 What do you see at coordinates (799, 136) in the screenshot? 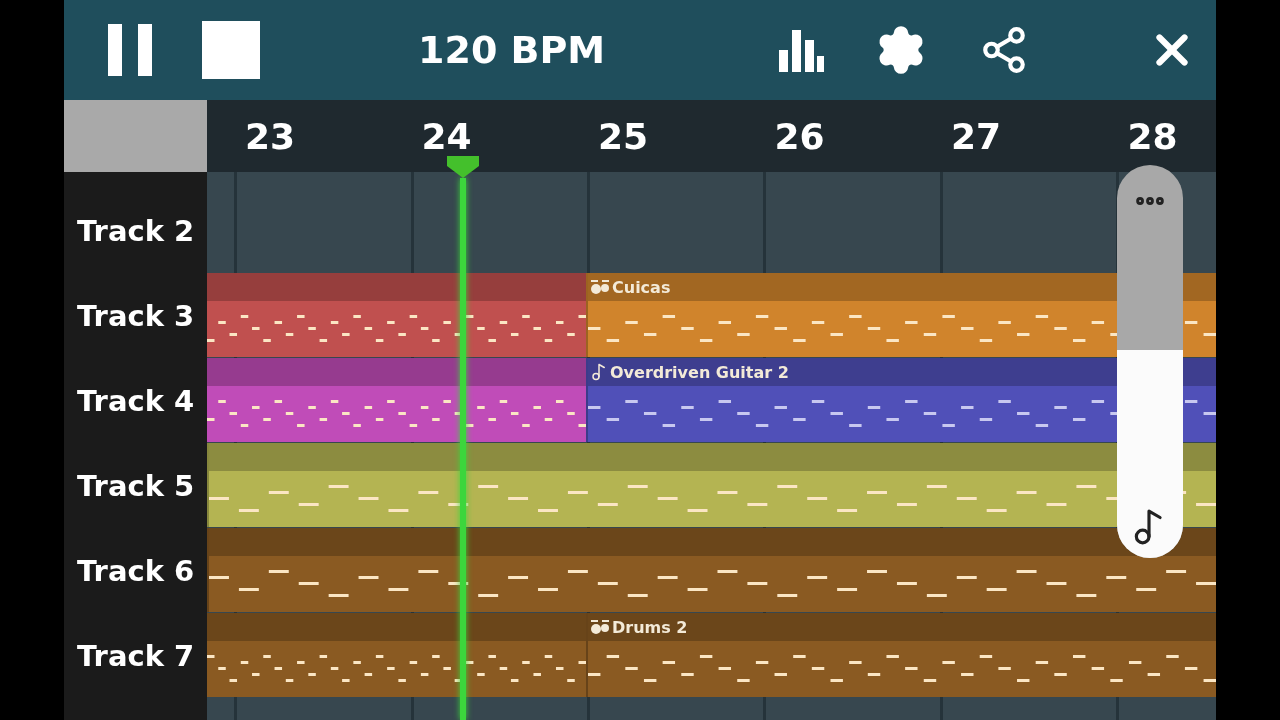
I see `bar-number: 26` at bounding box center [799, 136].